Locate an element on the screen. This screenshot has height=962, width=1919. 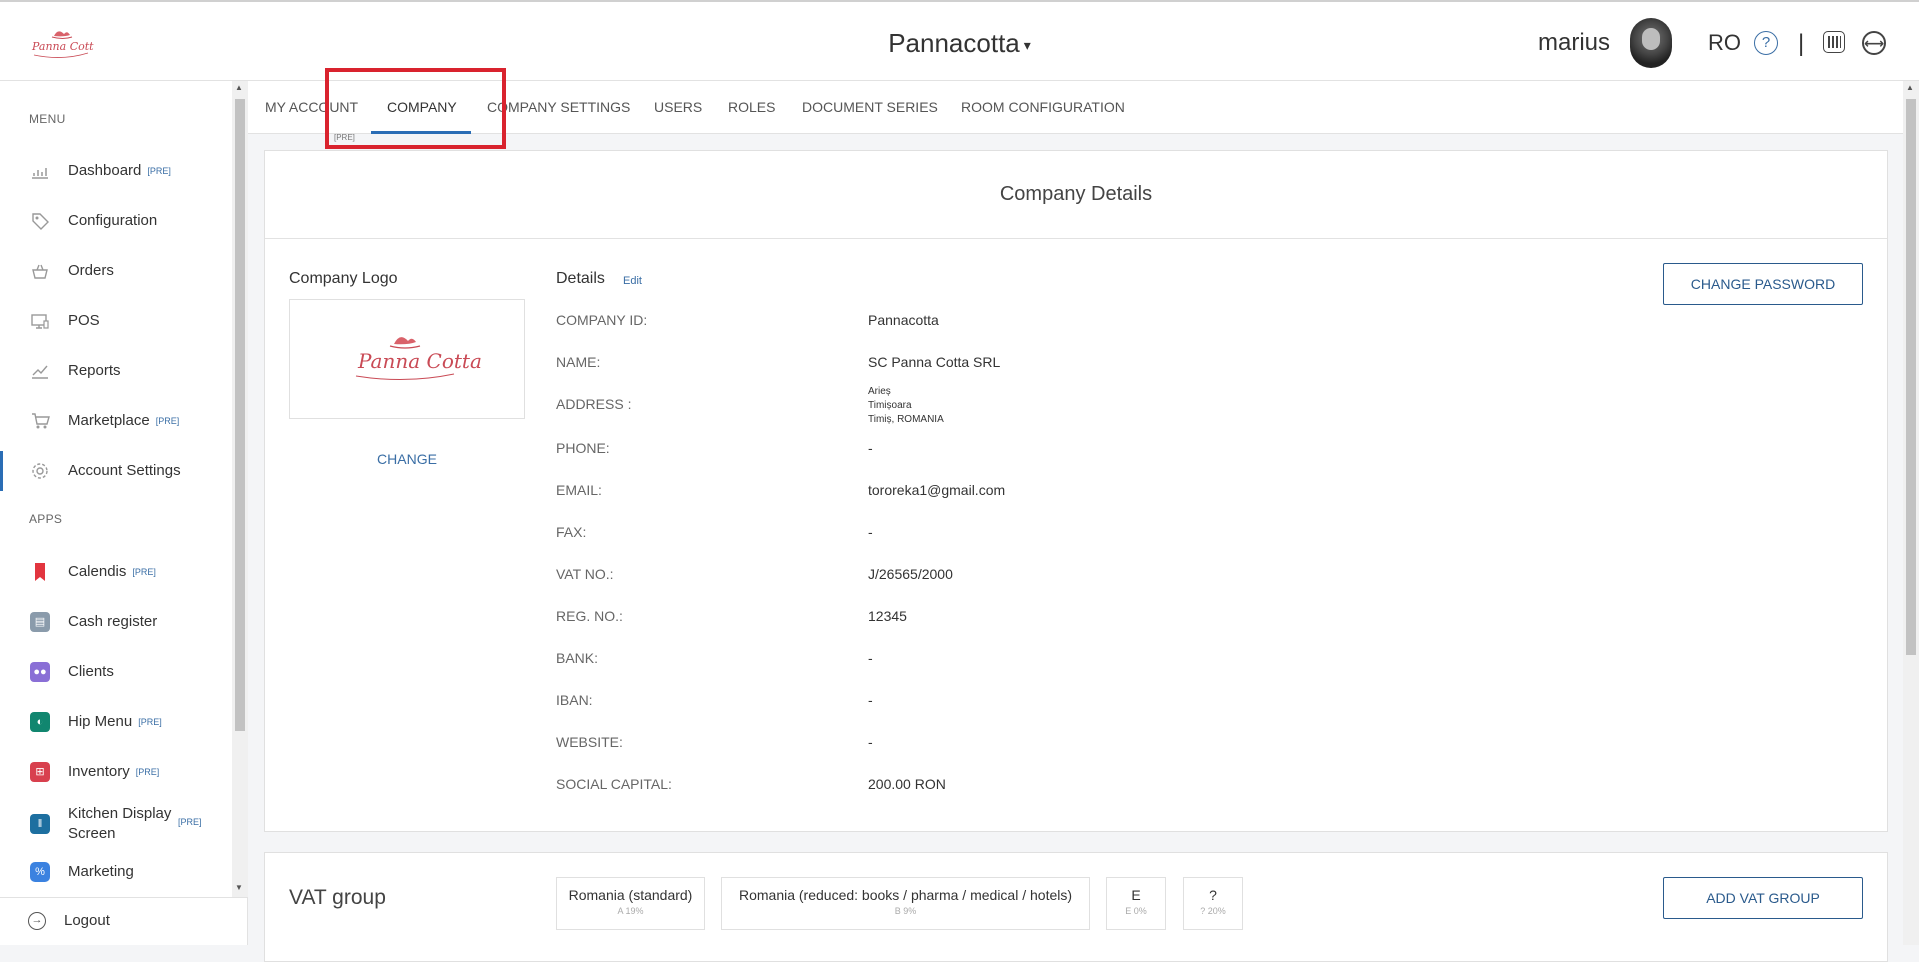
sidebar-item-label: Kitchen Display is located at coordinates (120, 813).